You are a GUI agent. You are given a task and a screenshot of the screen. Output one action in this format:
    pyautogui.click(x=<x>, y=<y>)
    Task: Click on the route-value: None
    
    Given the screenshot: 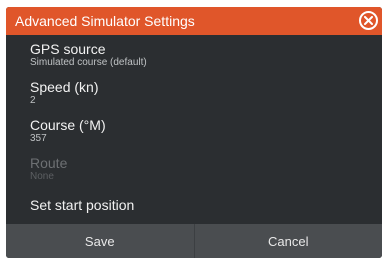 What is the action you would take?
    pyautogui.click(x=42, y=176)
    